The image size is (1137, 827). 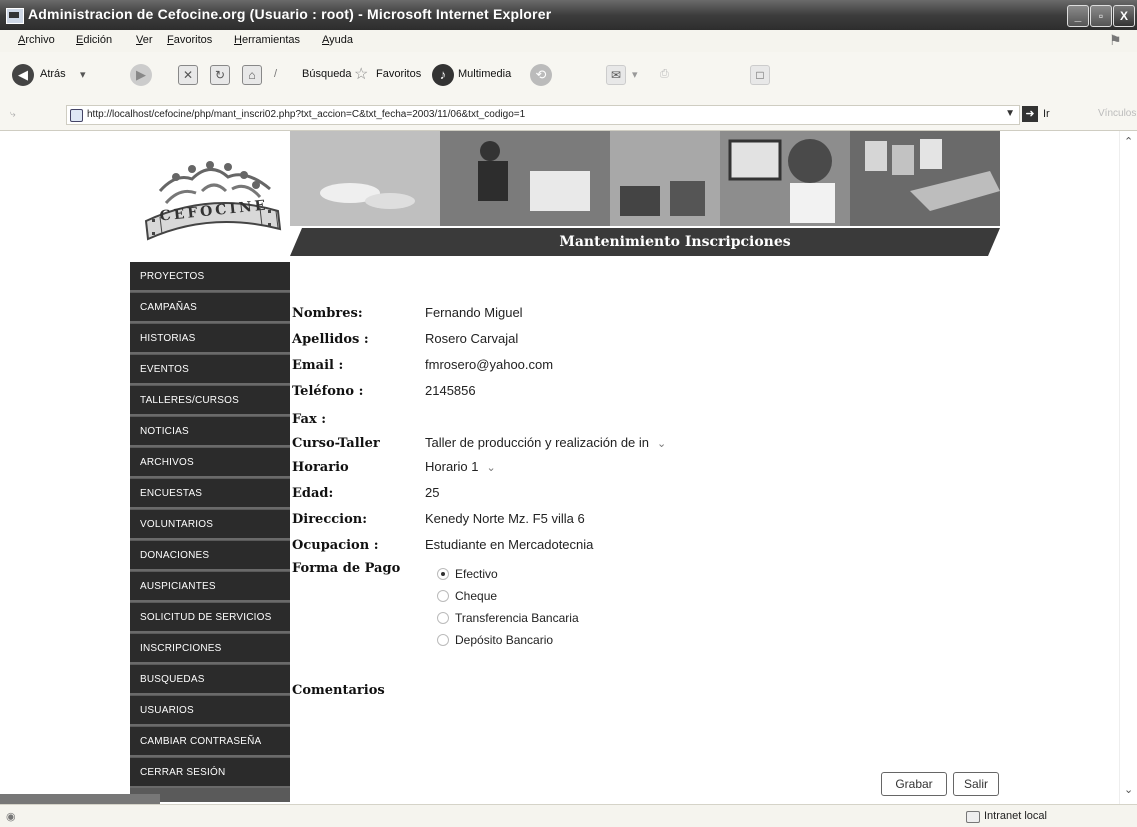 I want to click on label-curso-taller: Curso-Taller, so click(x=336, y=443).